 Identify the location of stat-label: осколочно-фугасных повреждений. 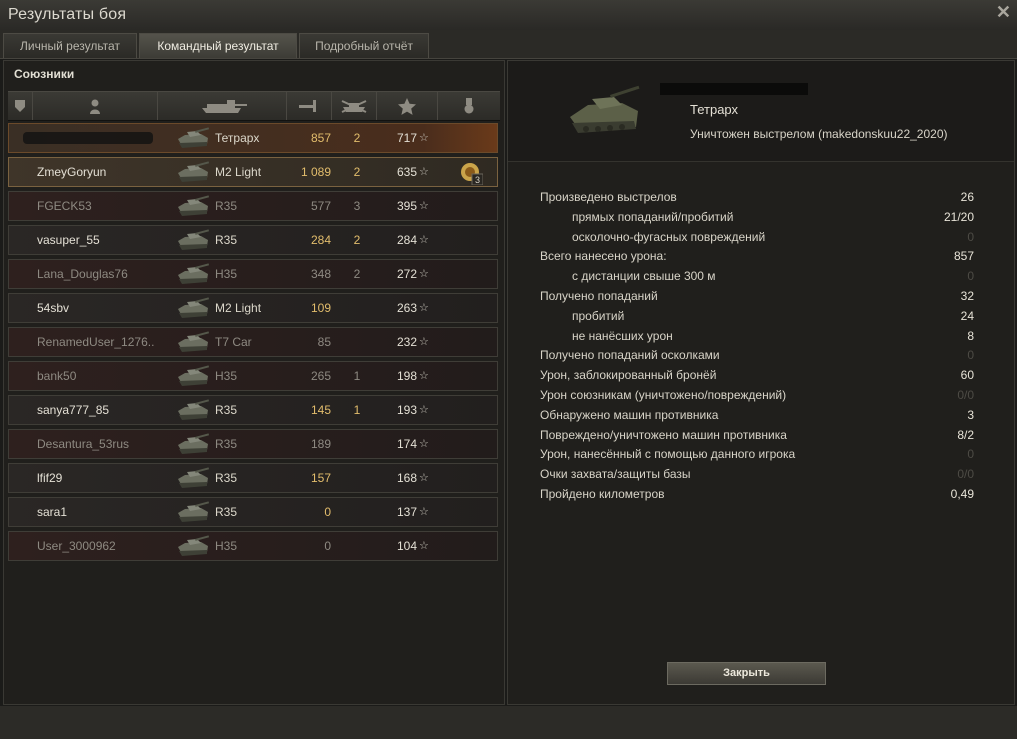
(669, 236).